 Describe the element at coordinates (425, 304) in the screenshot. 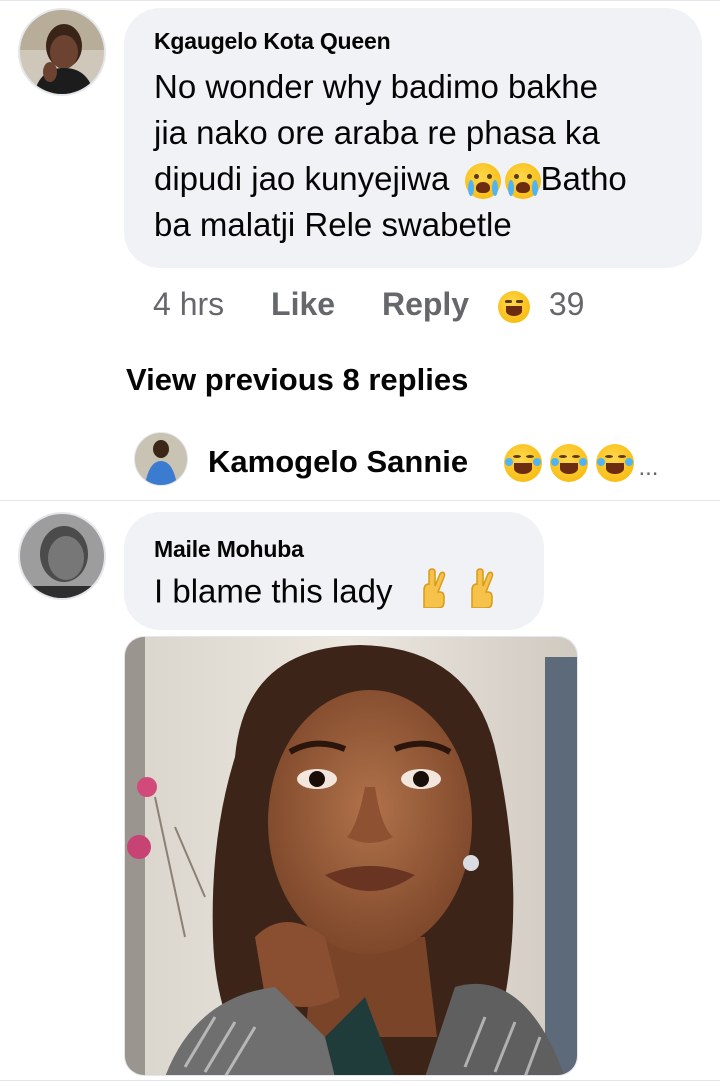

I see `reply-button: Reply` at that location.